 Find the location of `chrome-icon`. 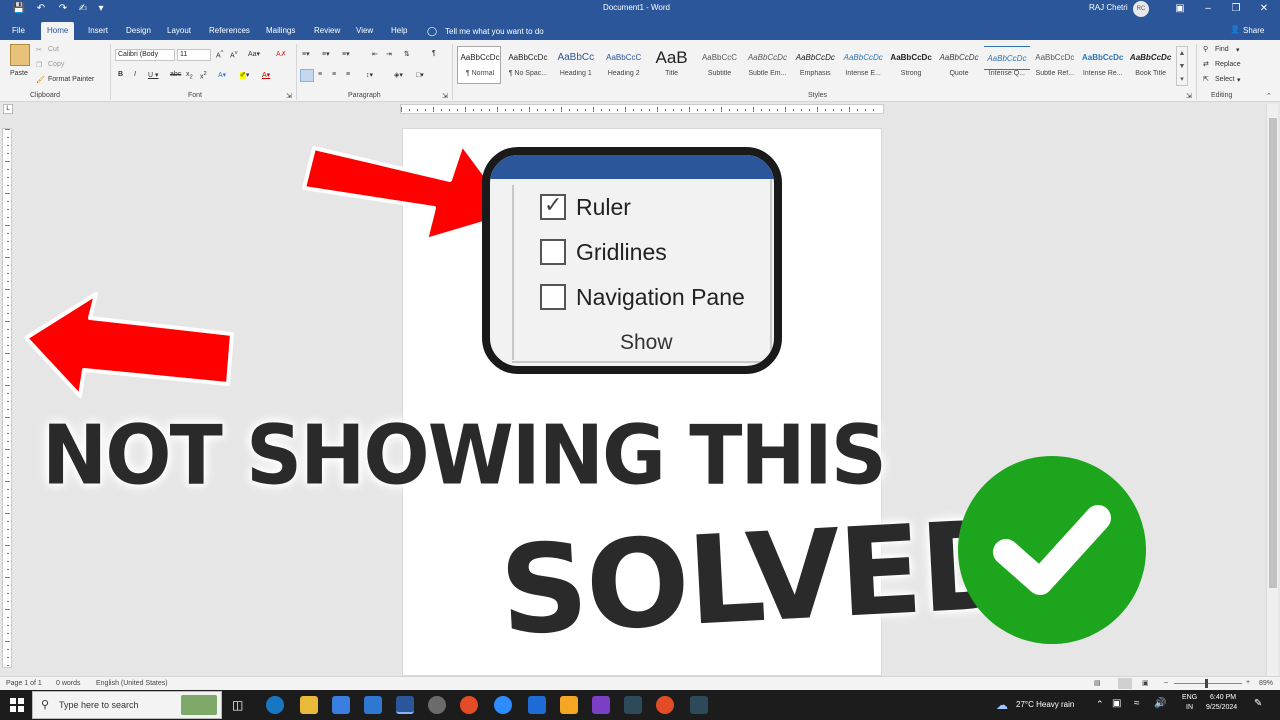

chrome-icon is located at coordinates (469, 705).